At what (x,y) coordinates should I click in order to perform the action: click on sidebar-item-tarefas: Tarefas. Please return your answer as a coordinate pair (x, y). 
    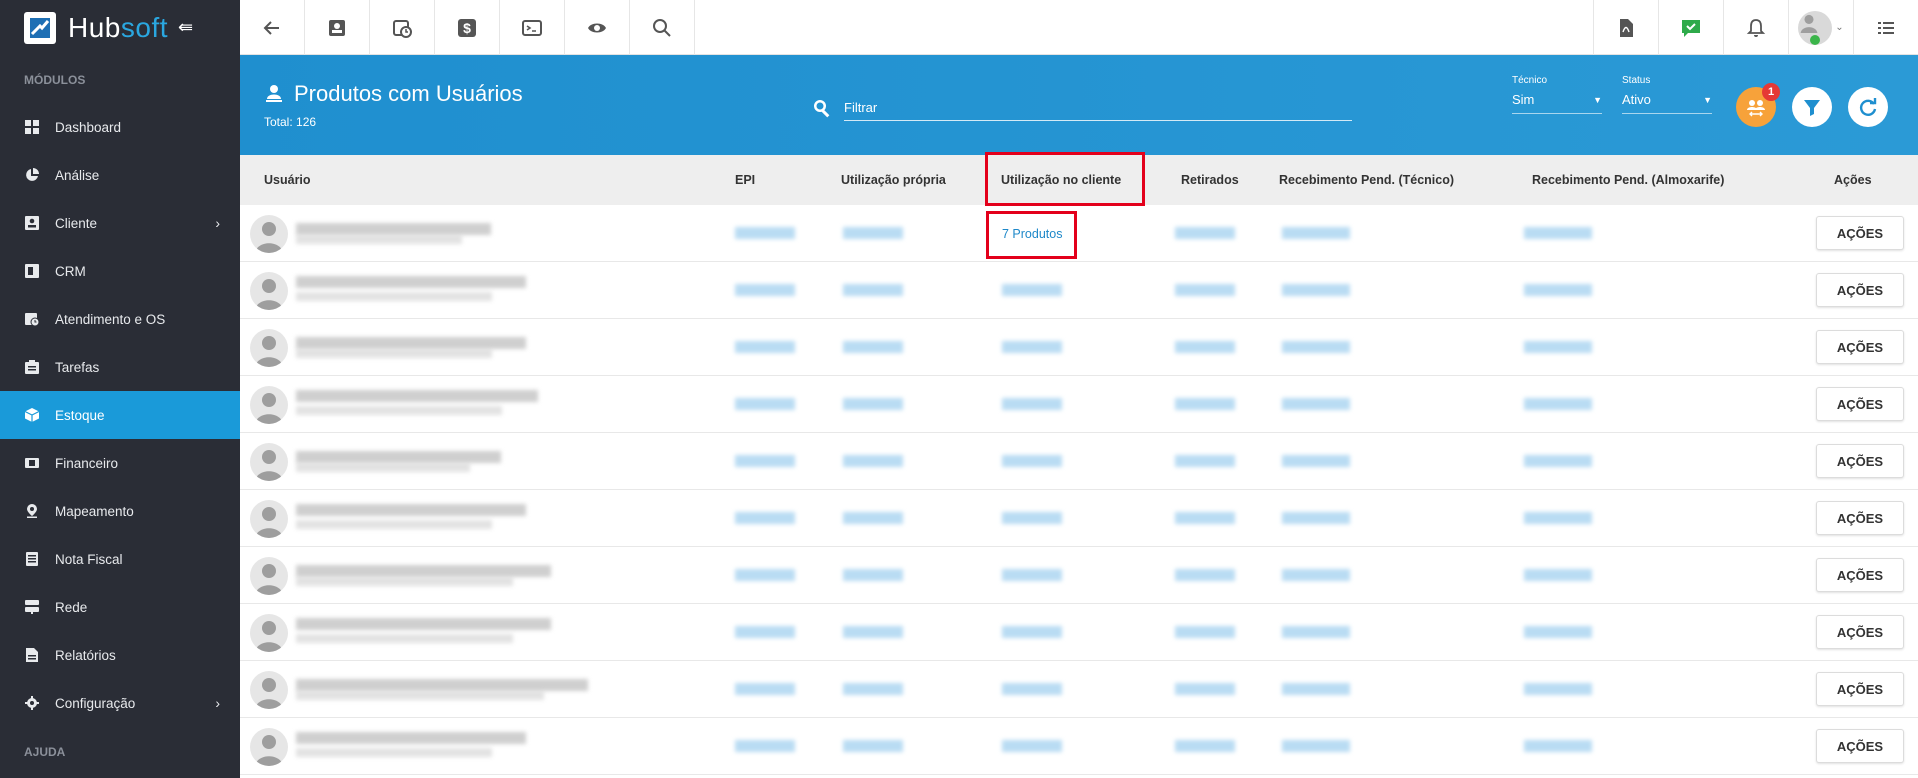
    Looking at the image, I should click on (120, 367).